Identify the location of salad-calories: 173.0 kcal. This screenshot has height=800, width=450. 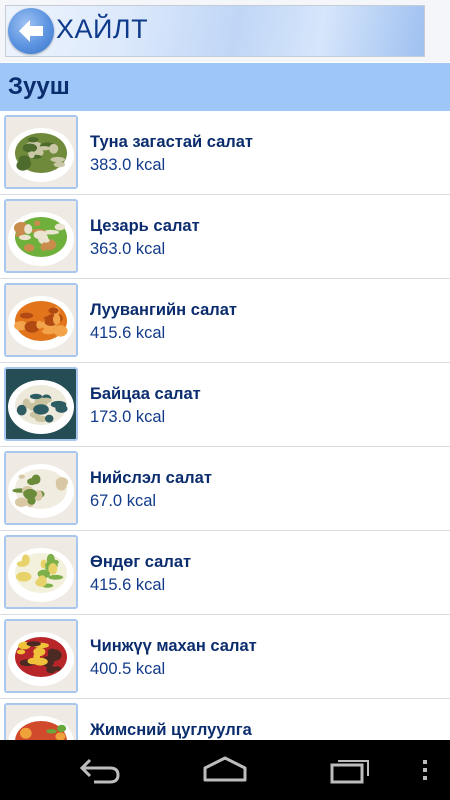
(128, 417).